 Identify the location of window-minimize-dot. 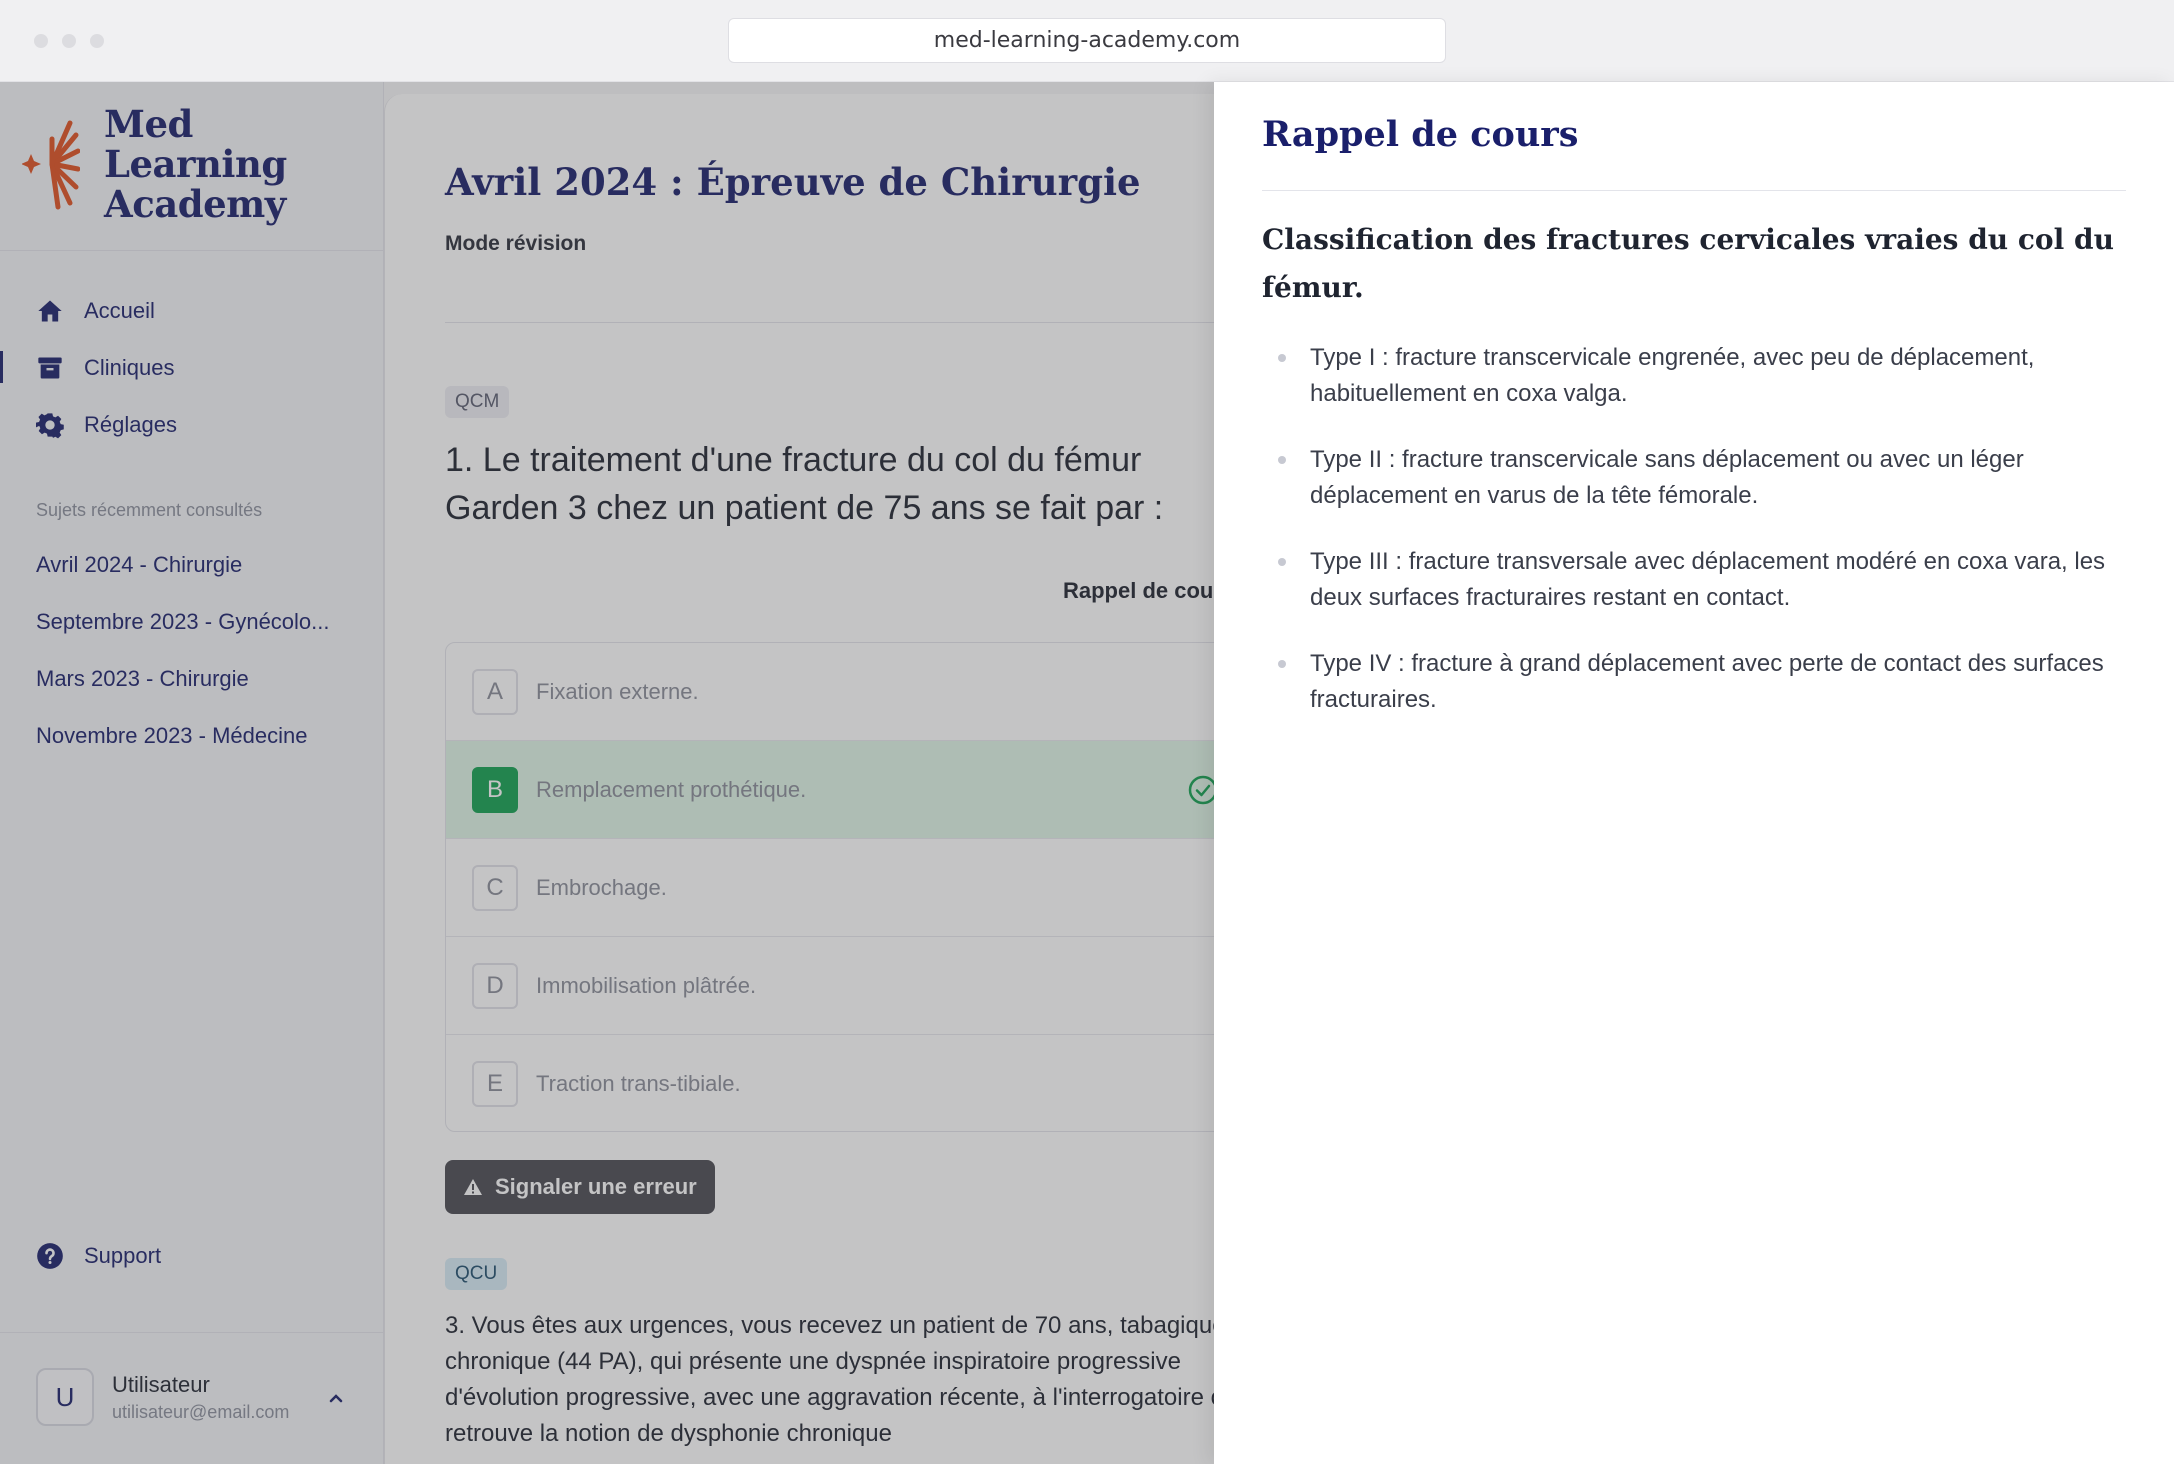
(69, 41).